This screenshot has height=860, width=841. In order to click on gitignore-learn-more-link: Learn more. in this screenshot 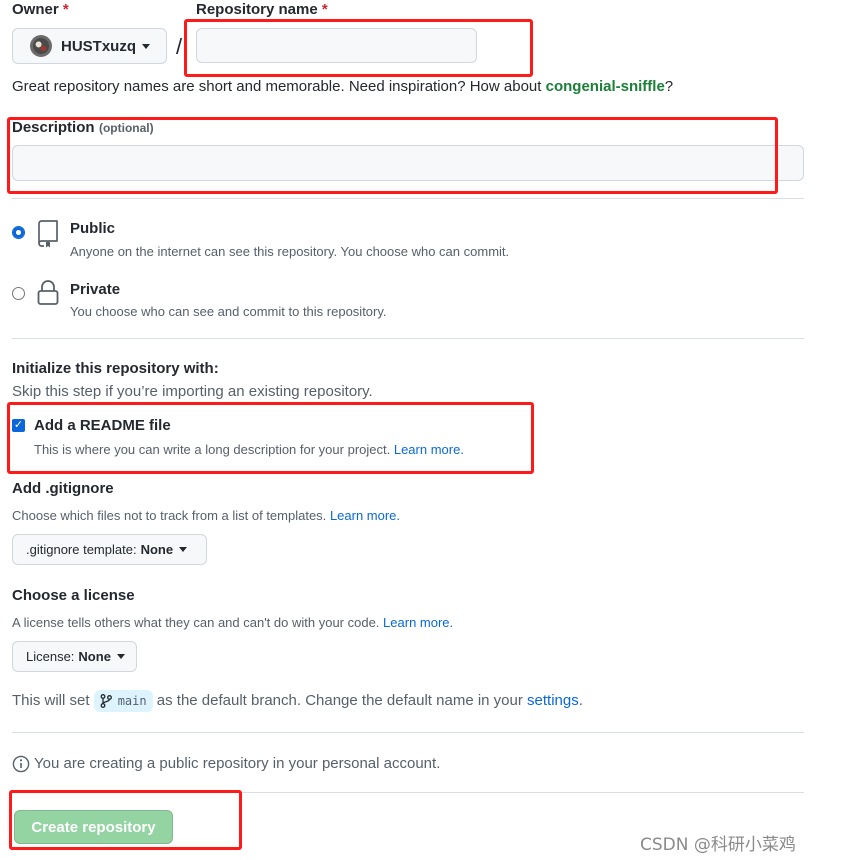, I will do `click(365, 515)`.